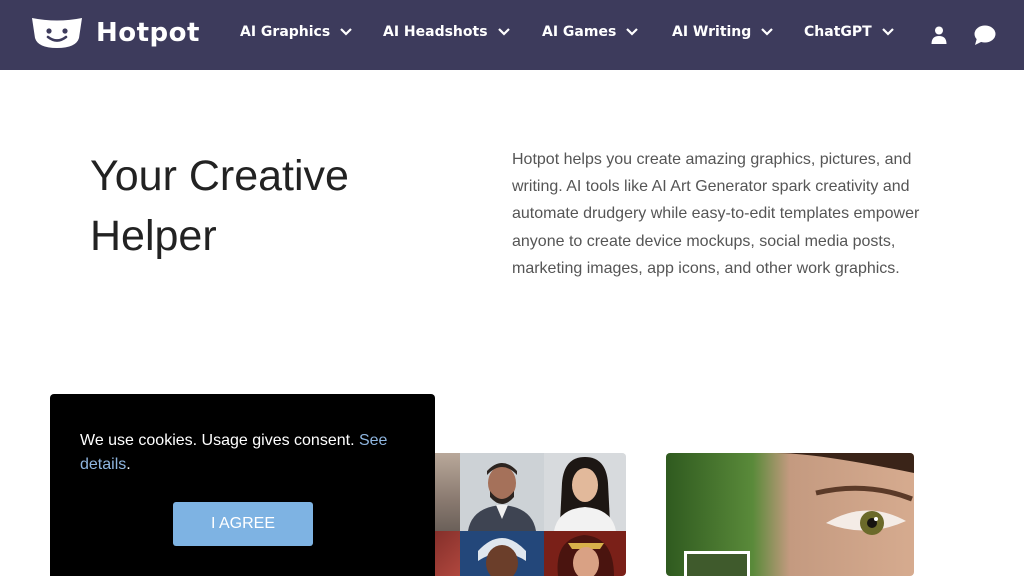 This screenshot has width=1024, height=576. Describe the element at coordinates (790, 514) in the screenshot. I see `ai-portrait-eye-preview-image` at that location.